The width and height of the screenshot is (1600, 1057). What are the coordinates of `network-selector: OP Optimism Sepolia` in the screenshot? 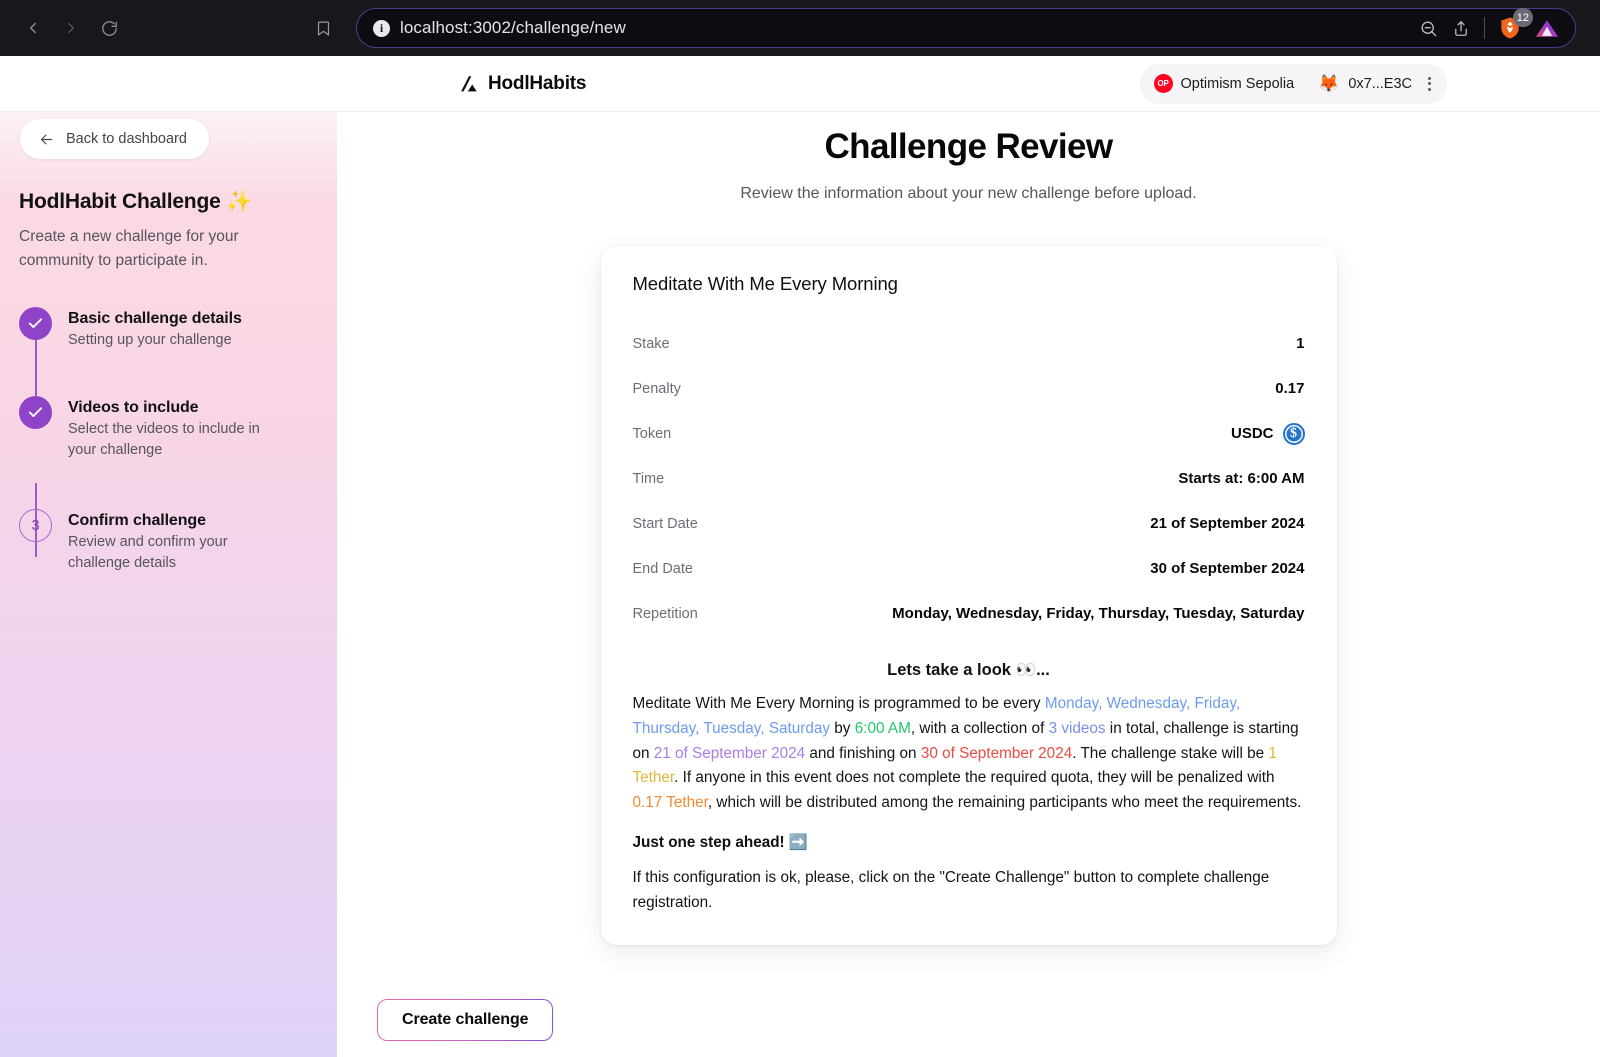 It's located at (1224, 83).